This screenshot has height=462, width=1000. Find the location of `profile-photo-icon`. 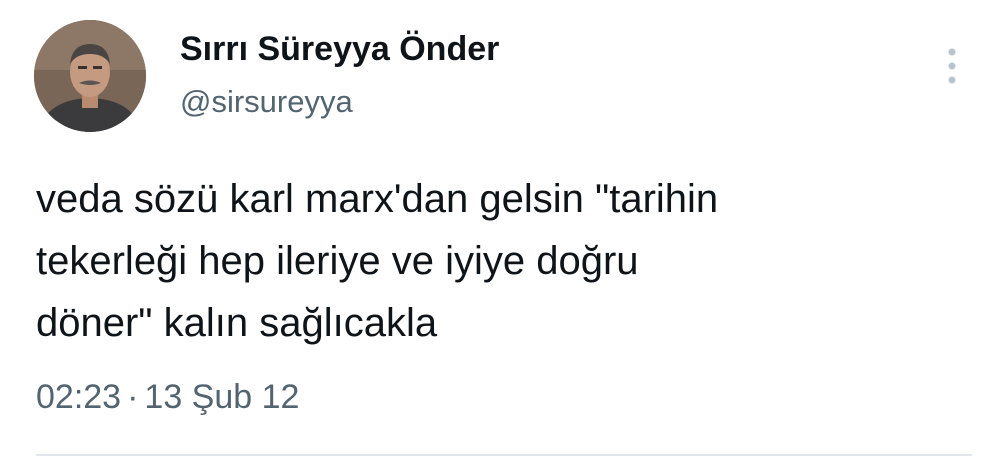

profile-photo-icon is located at coordinates (90, 76).